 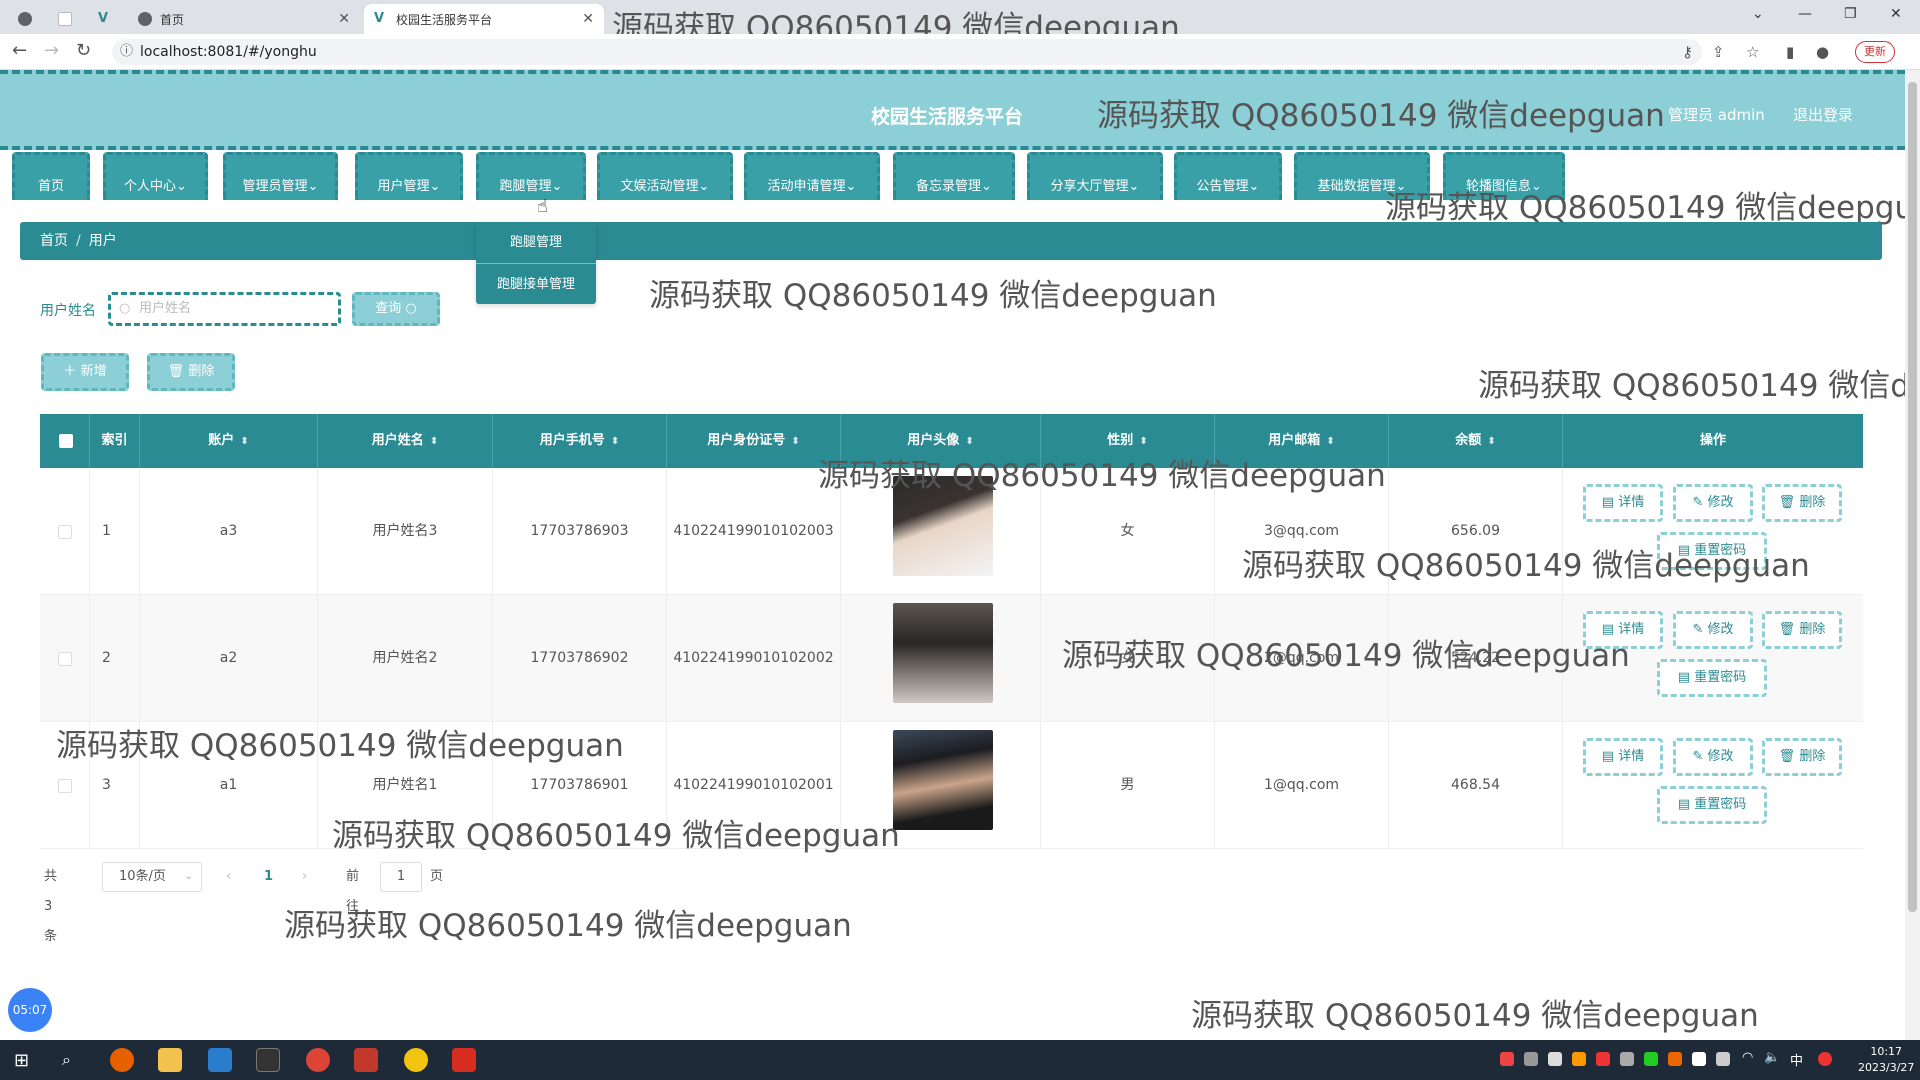 I want to click on query-button: 查询 ○, so click(x=396, y=309).